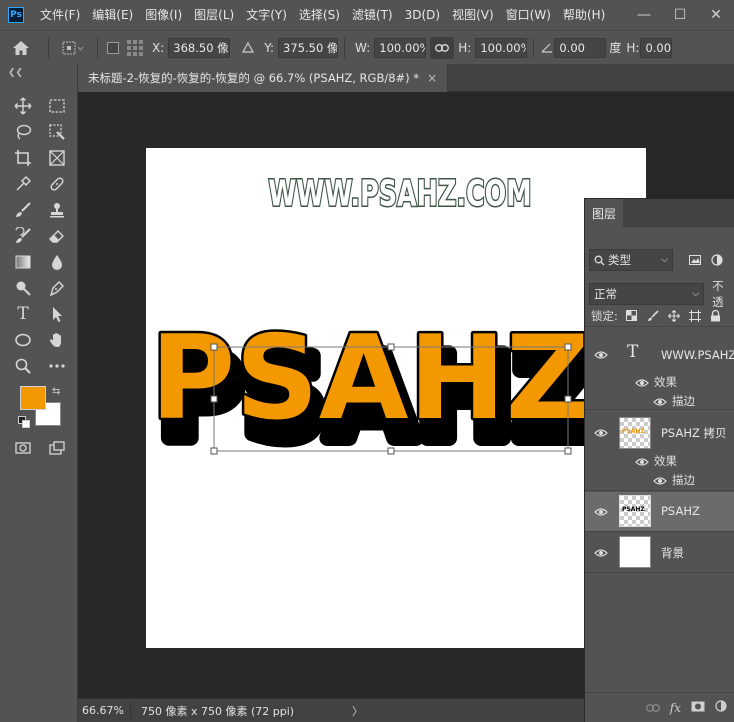 Image resolution: width=734 pixels, height=722 pixels. What do you see at coordinates (23, 132) in the screenshot?
I see `lasso-icon` at bounding box center [23, 132].